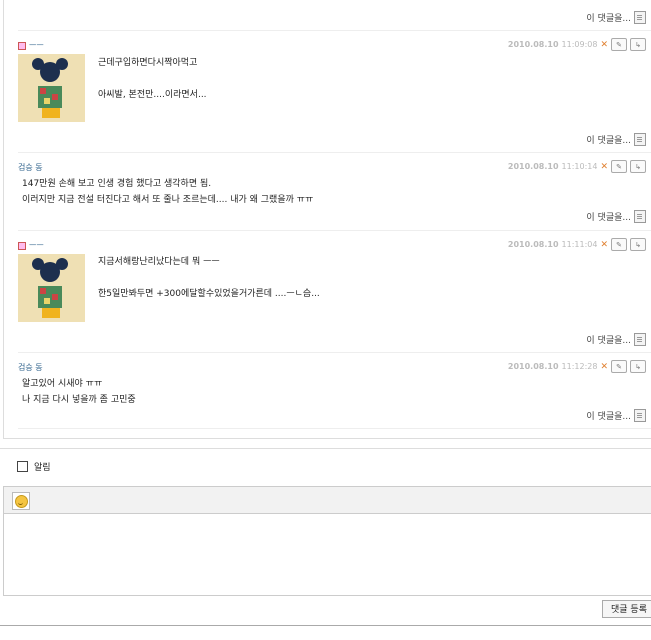  I want to click on comment-time: 11:09:08, so click(579, 44).